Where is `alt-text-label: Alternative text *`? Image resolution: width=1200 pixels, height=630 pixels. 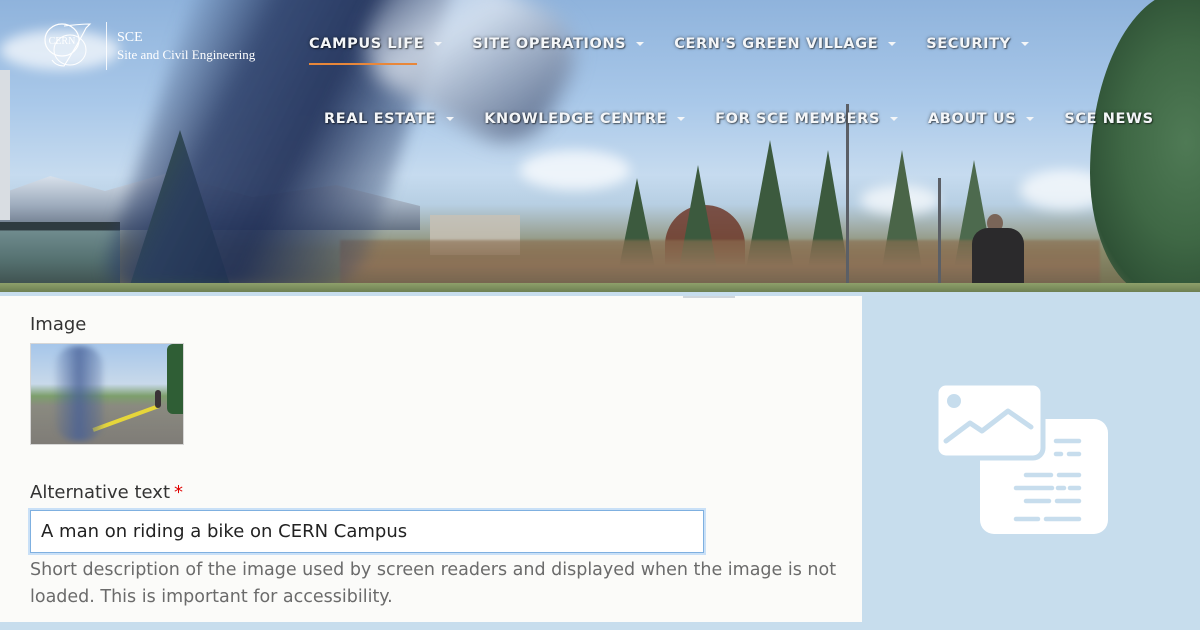
alt-text-label: Alternative text * is located at coordinates (106, 492).